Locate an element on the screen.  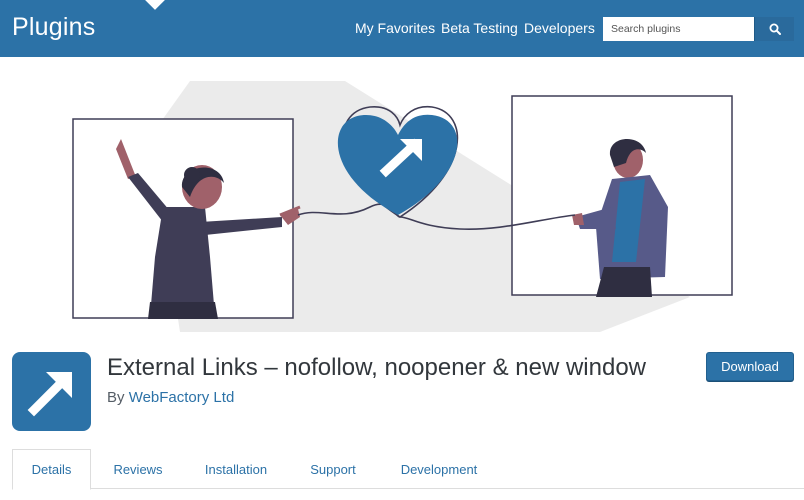
menu-notch is located at coordinates (155, 5).